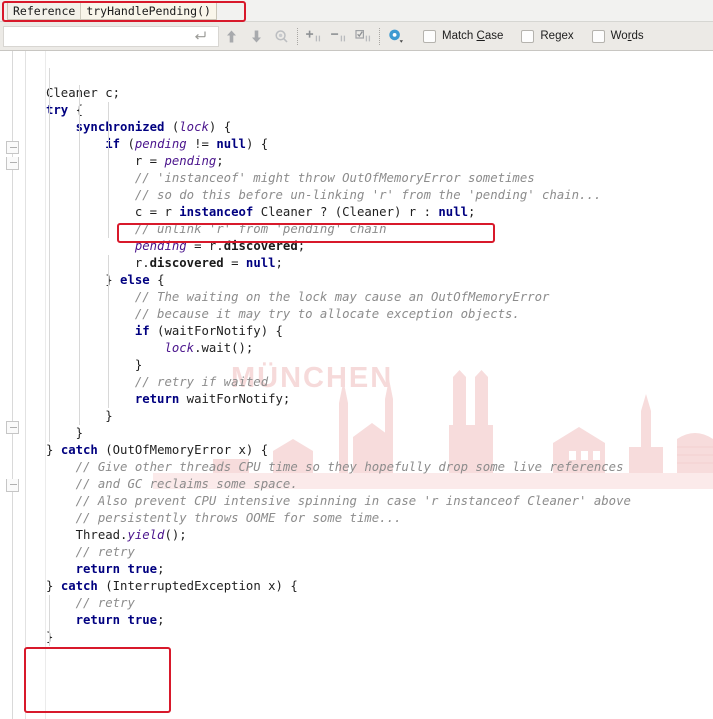  Describe the element at coordinates (338, 36) in the screenshot. I see `remove-occurrence-icon` at that location.